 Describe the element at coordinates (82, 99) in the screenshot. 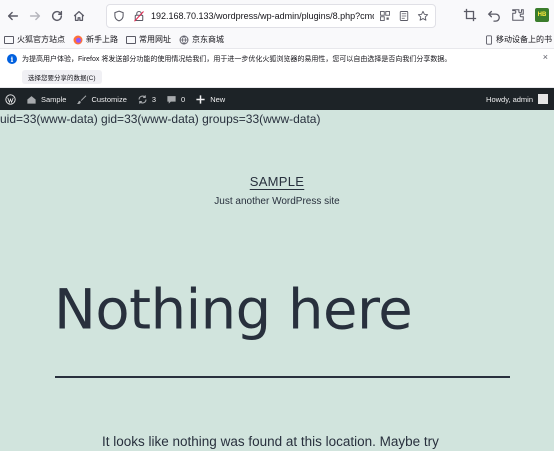

I see `paintbrush-icon` at that location.